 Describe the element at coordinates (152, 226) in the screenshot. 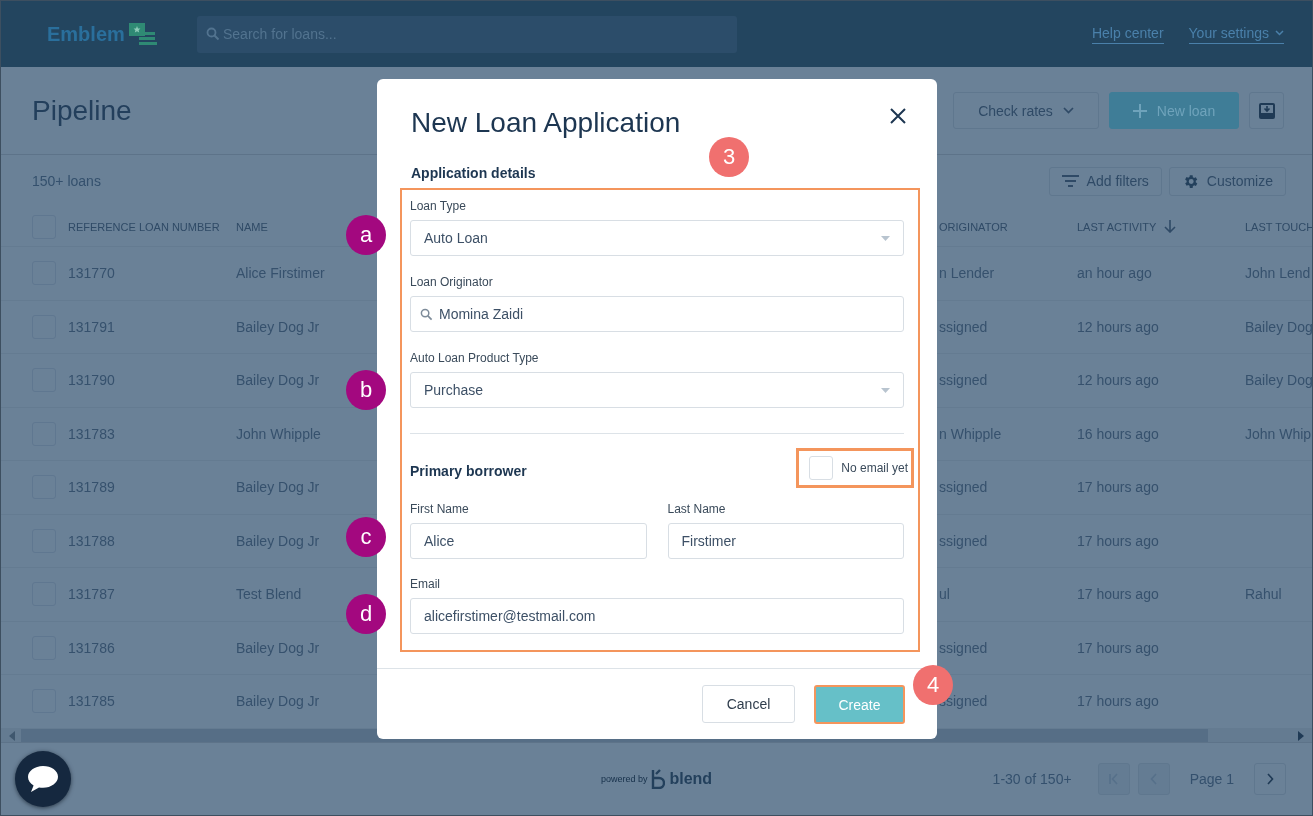

I see `column-header: REFERENCE LOAN NUMBER` at that location.